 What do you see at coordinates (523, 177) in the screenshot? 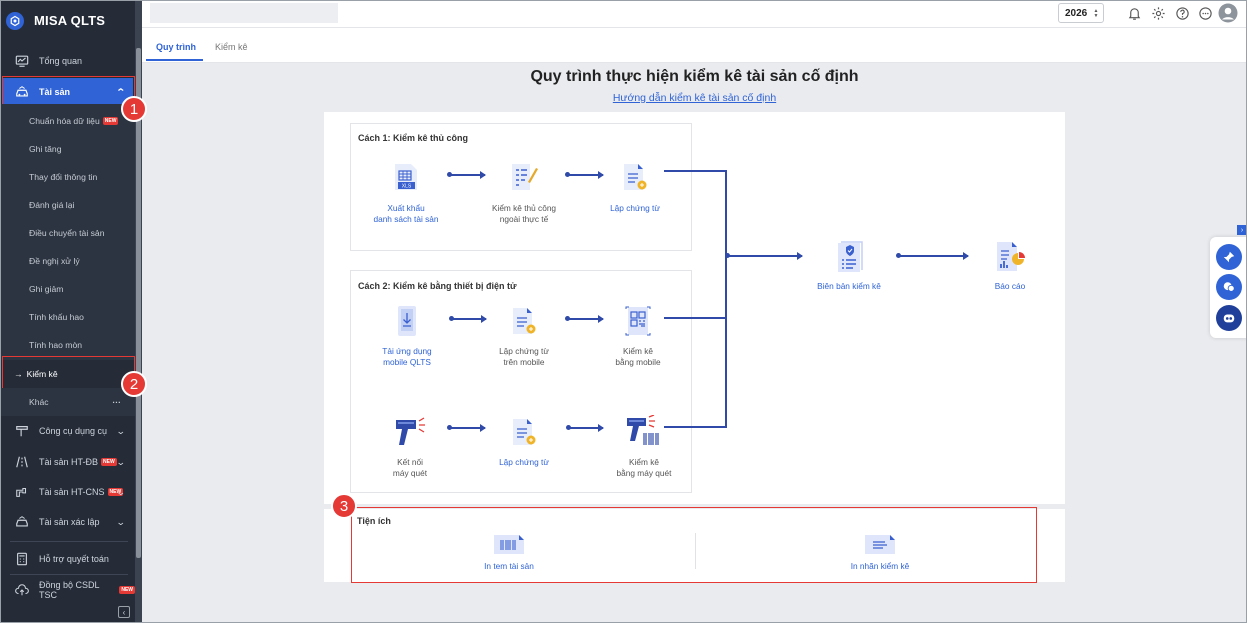
I see `checklist-icon` at bounding box center [523, 177].